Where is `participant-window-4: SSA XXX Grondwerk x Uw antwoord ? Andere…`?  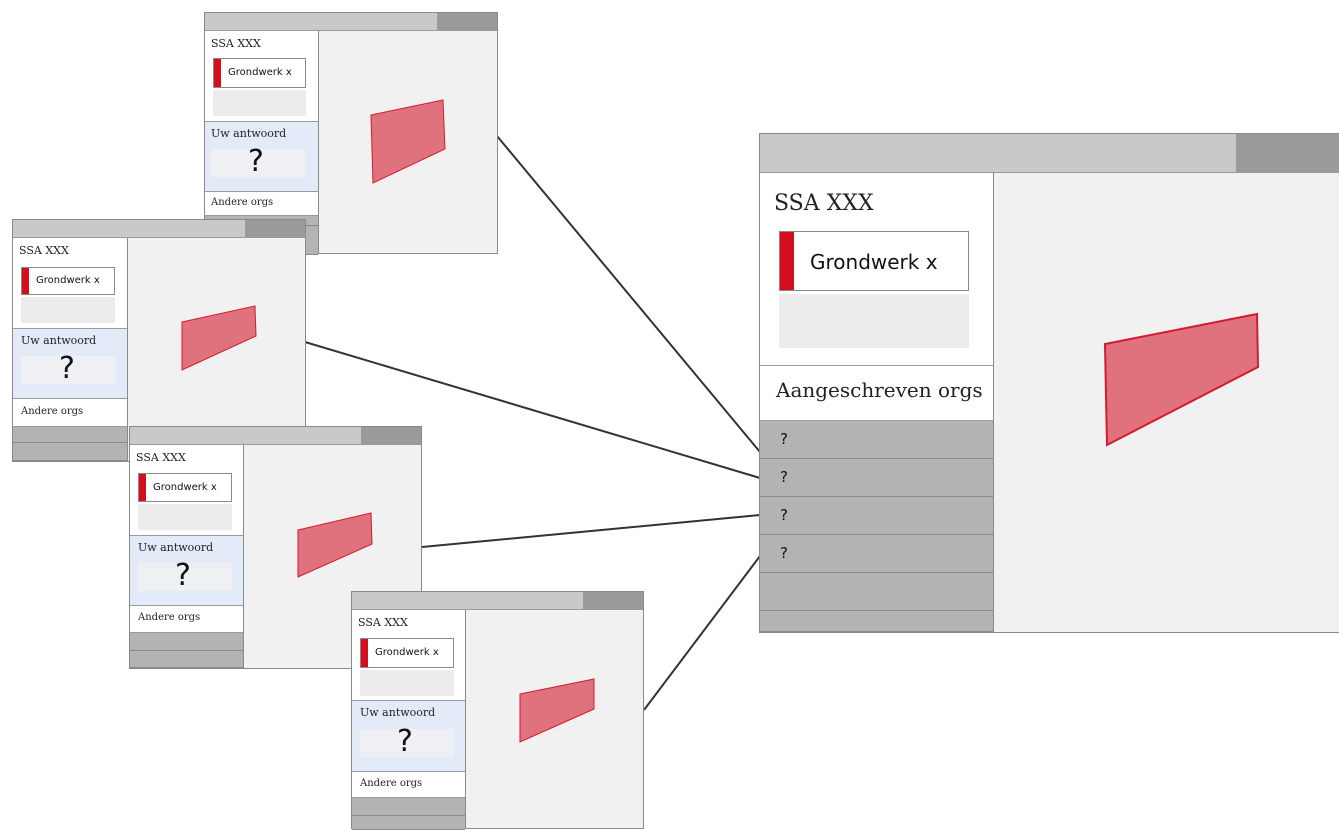
participant-window-4: SSA XXX Grondwerk x Uw antwoord ? Andere… is located at coordinates (497, 710).